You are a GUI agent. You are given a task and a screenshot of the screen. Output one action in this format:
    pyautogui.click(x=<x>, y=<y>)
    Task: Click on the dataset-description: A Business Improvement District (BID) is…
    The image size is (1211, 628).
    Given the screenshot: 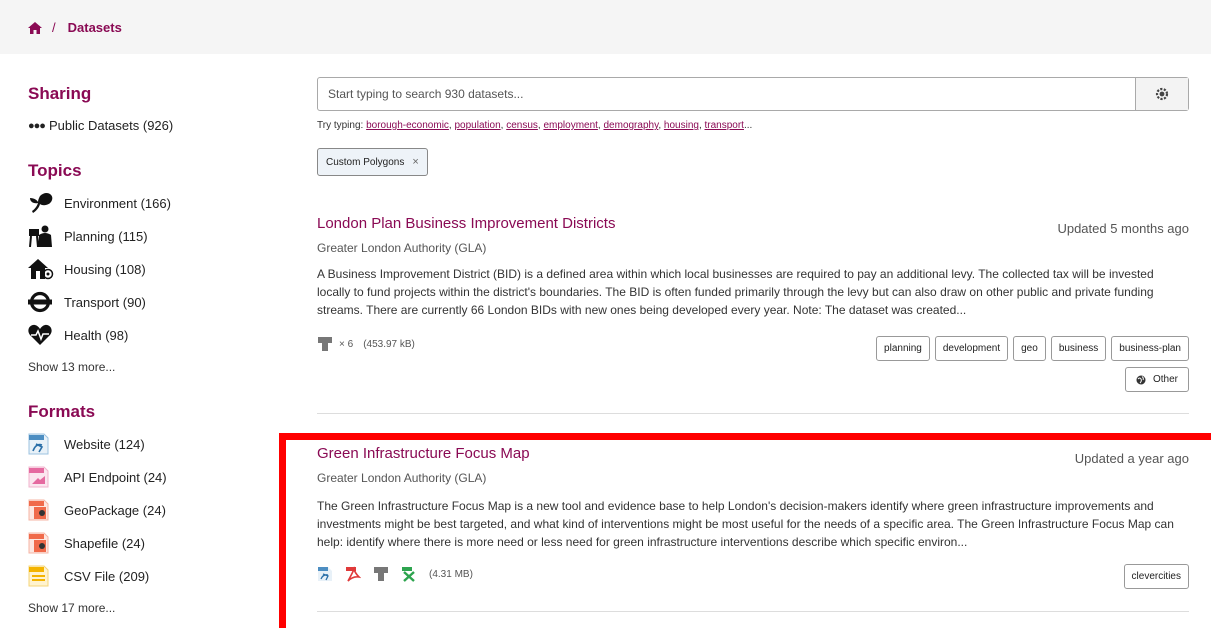 What is the action you would take?
    pyautogui.click(x=735, y=292)
    